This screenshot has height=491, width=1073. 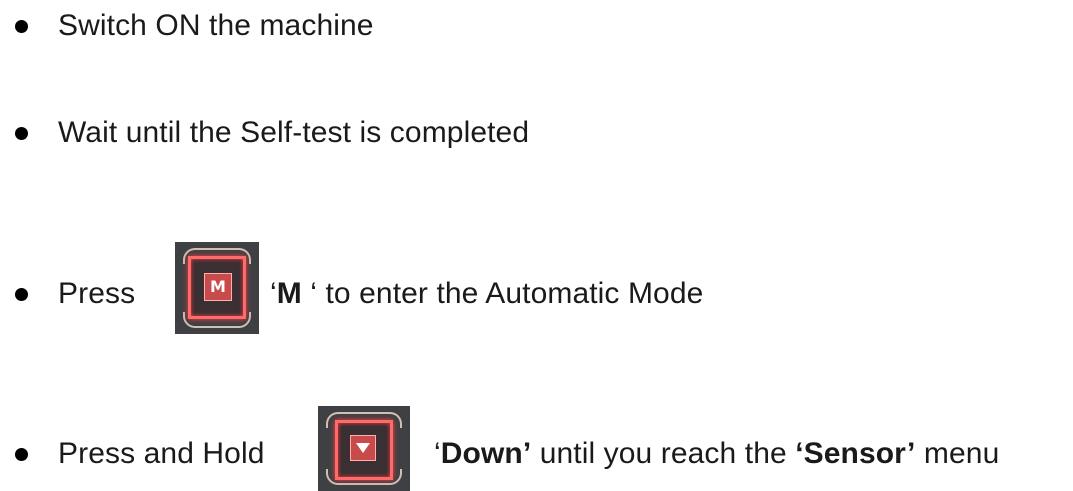 I want to click on step-text: Wait until the Self-test is completed, so click(x=293, y=133).